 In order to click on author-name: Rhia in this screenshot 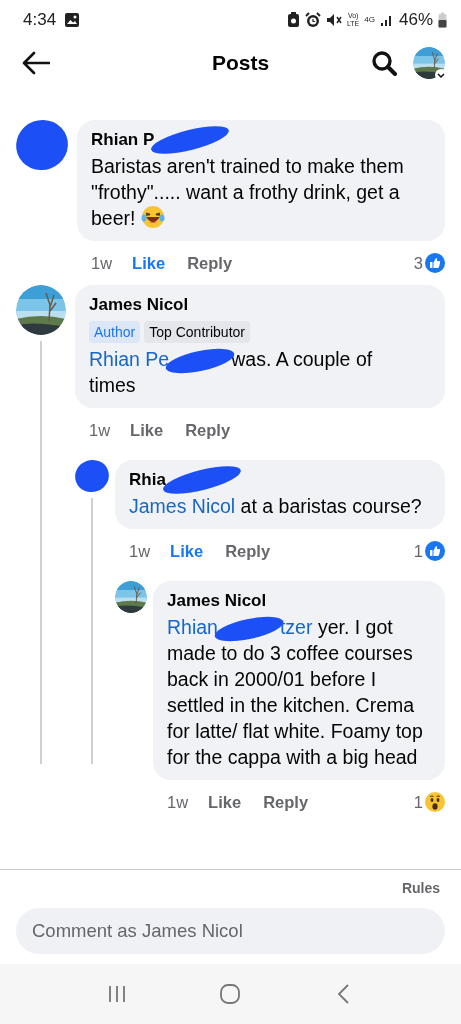, I will do `click(147, 480)`.